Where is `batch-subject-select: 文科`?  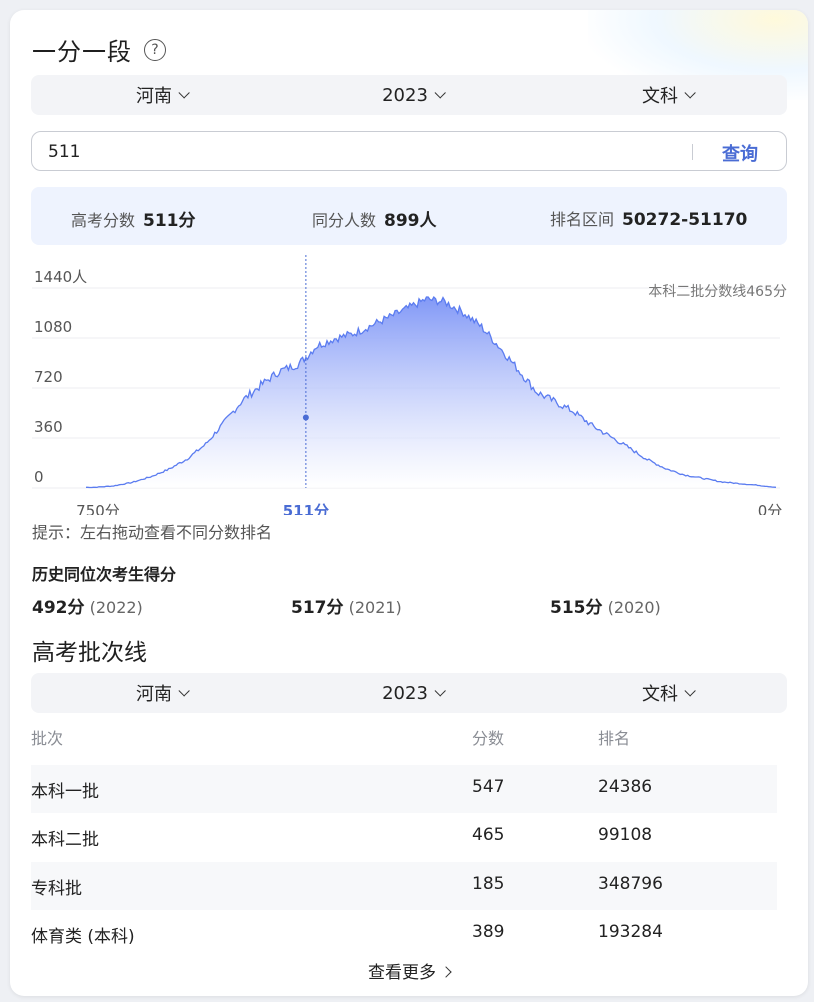
batch-subject-select: 文科 is located at coordinates (669, 693).